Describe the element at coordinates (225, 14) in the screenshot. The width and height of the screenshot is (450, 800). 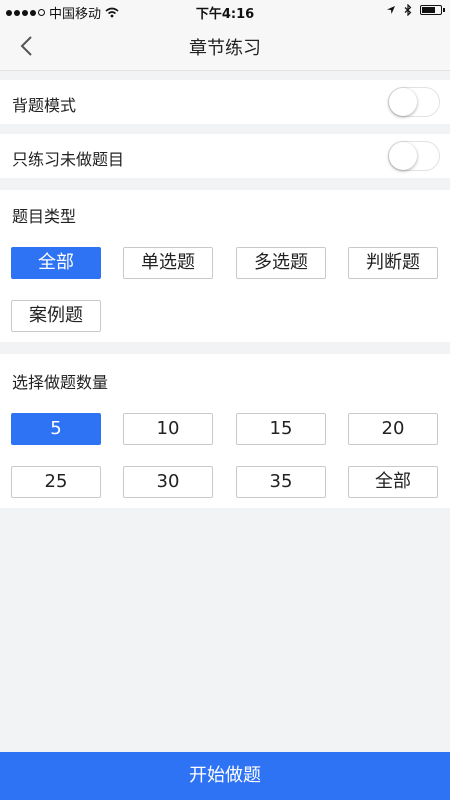
I see `status-time: 下午4:16` at that location.